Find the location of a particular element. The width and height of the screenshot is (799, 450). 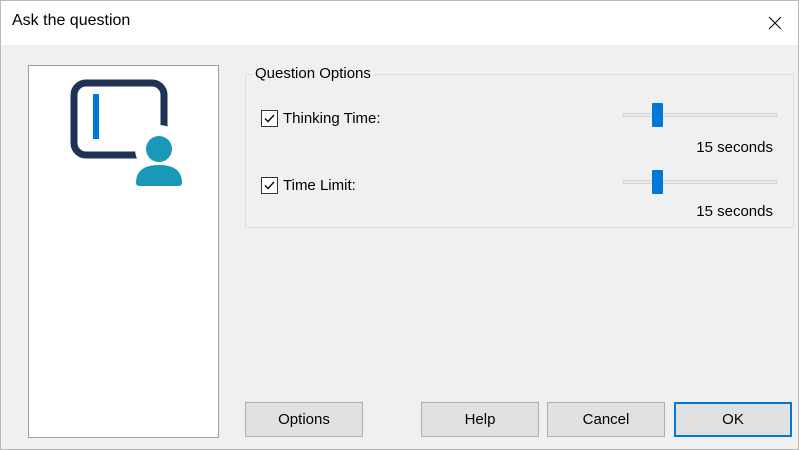

time-limit-value: 15 seconds is located at coordinates (734, 211).